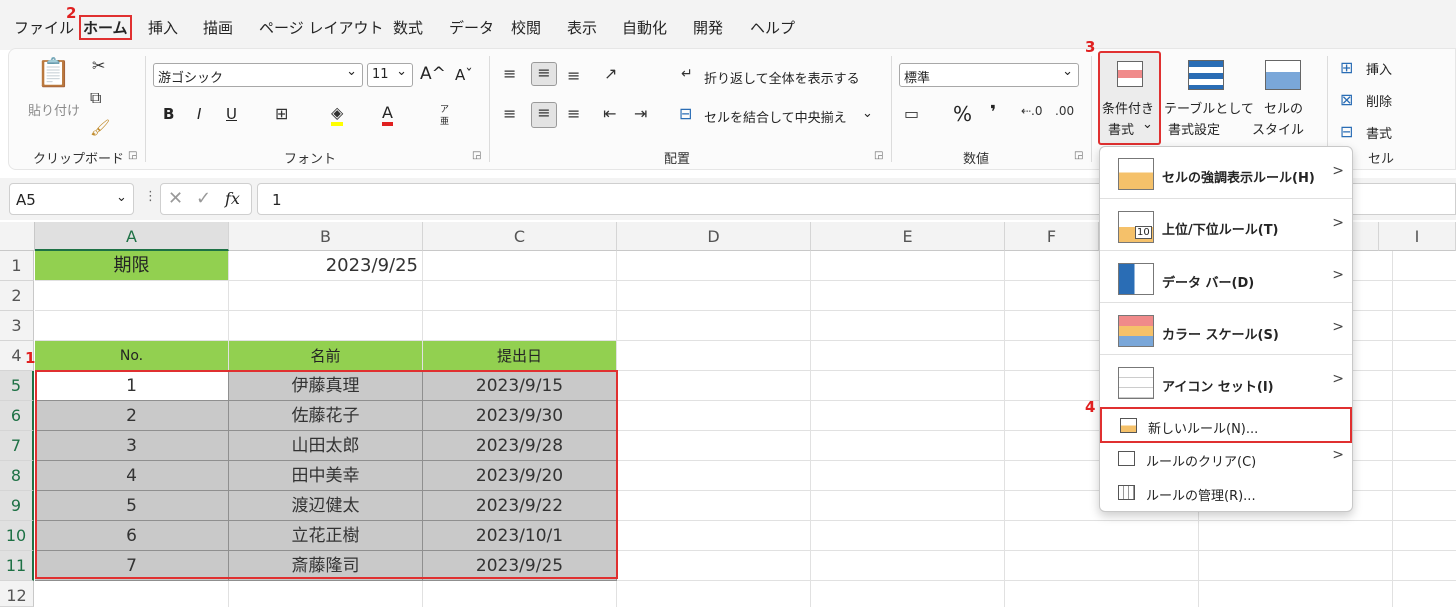  Describe the element at coordinates (476, 155) in the screenshot. I see `font-launcher-icon: ◲` at that location.